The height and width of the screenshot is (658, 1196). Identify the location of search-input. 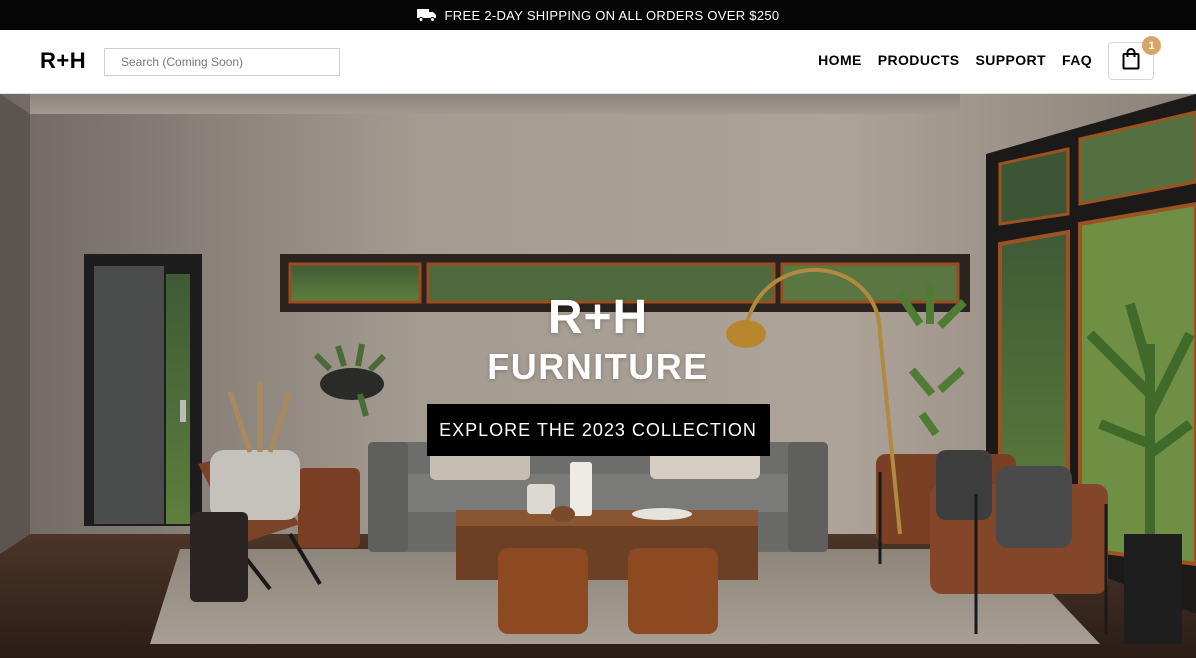
(222, 62).